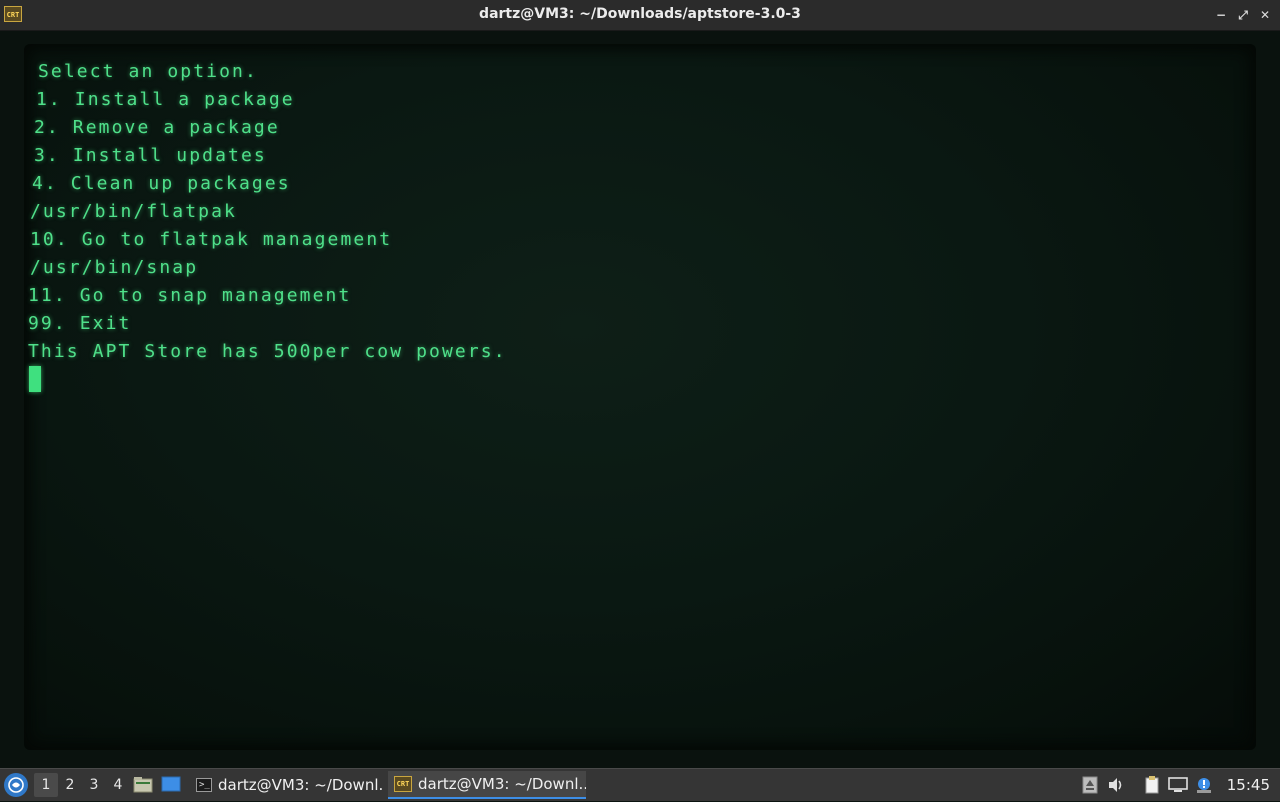  What do you see at coordinates (94, 785) in the screenshot?
I see `desktop-button-3: 3` at bounding box center [94, 785].